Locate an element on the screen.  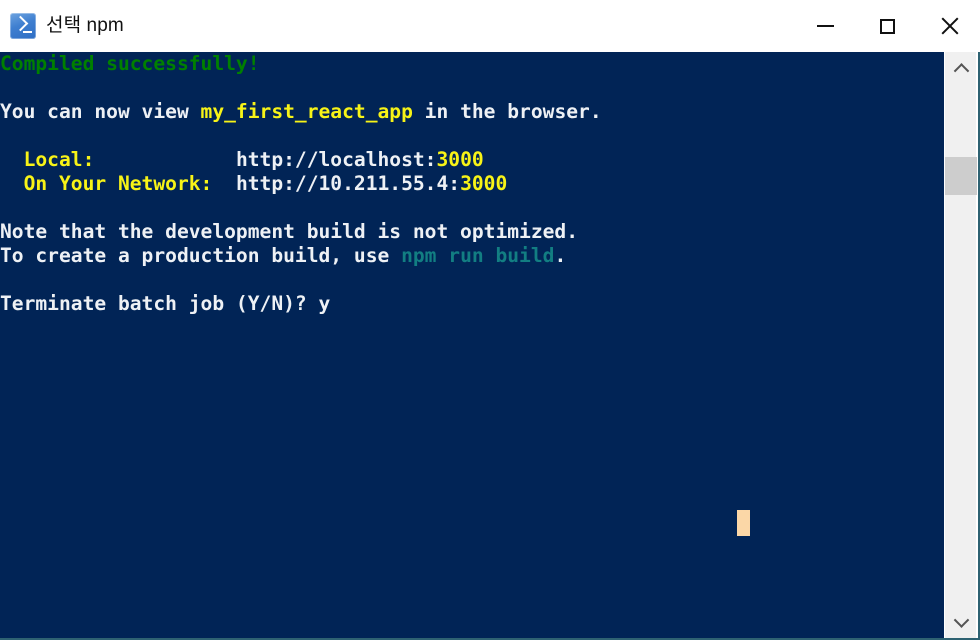
line-view-app-seg-0: You can now view is located at coordinates (100, 111).